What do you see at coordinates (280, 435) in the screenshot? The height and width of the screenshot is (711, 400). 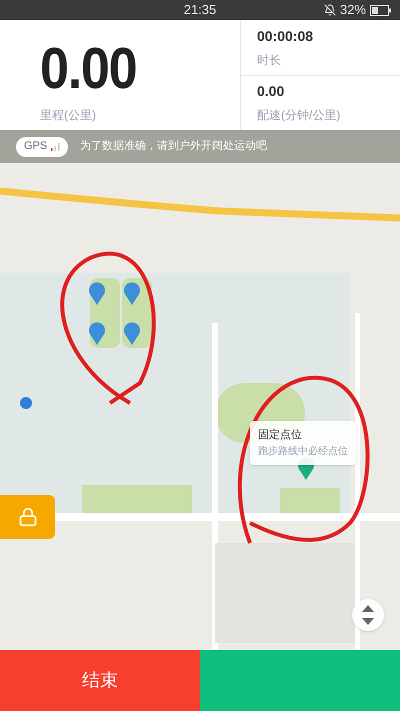 I see `popup-title: 固定点位` at bounding box center [280, 435].